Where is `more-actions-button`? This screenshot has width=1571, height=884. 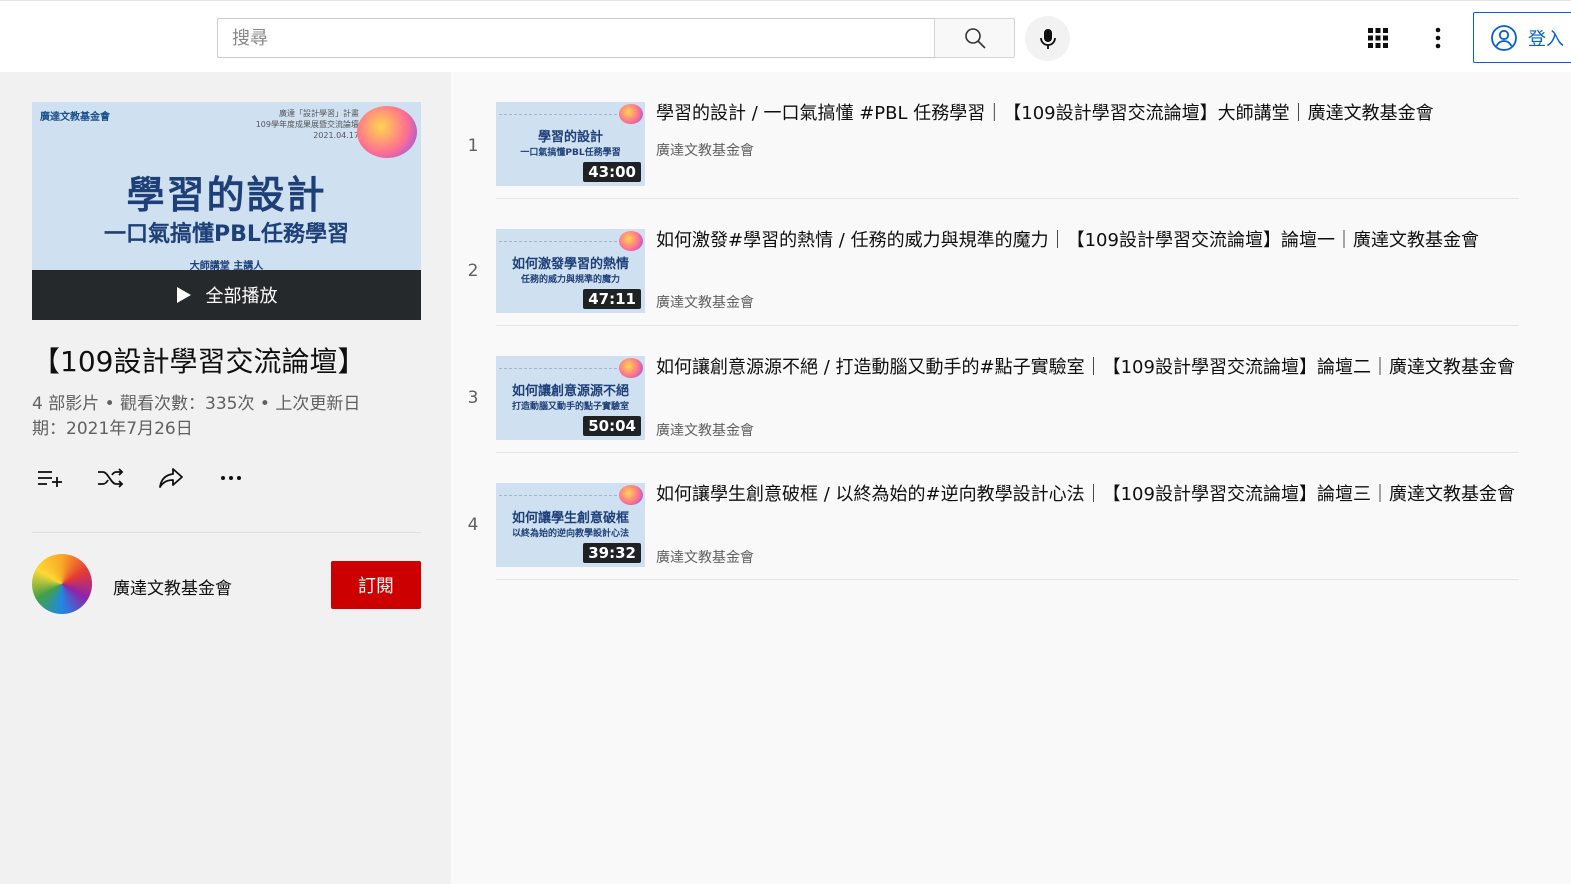
more-actions-button is located at coordinates (231, 478).